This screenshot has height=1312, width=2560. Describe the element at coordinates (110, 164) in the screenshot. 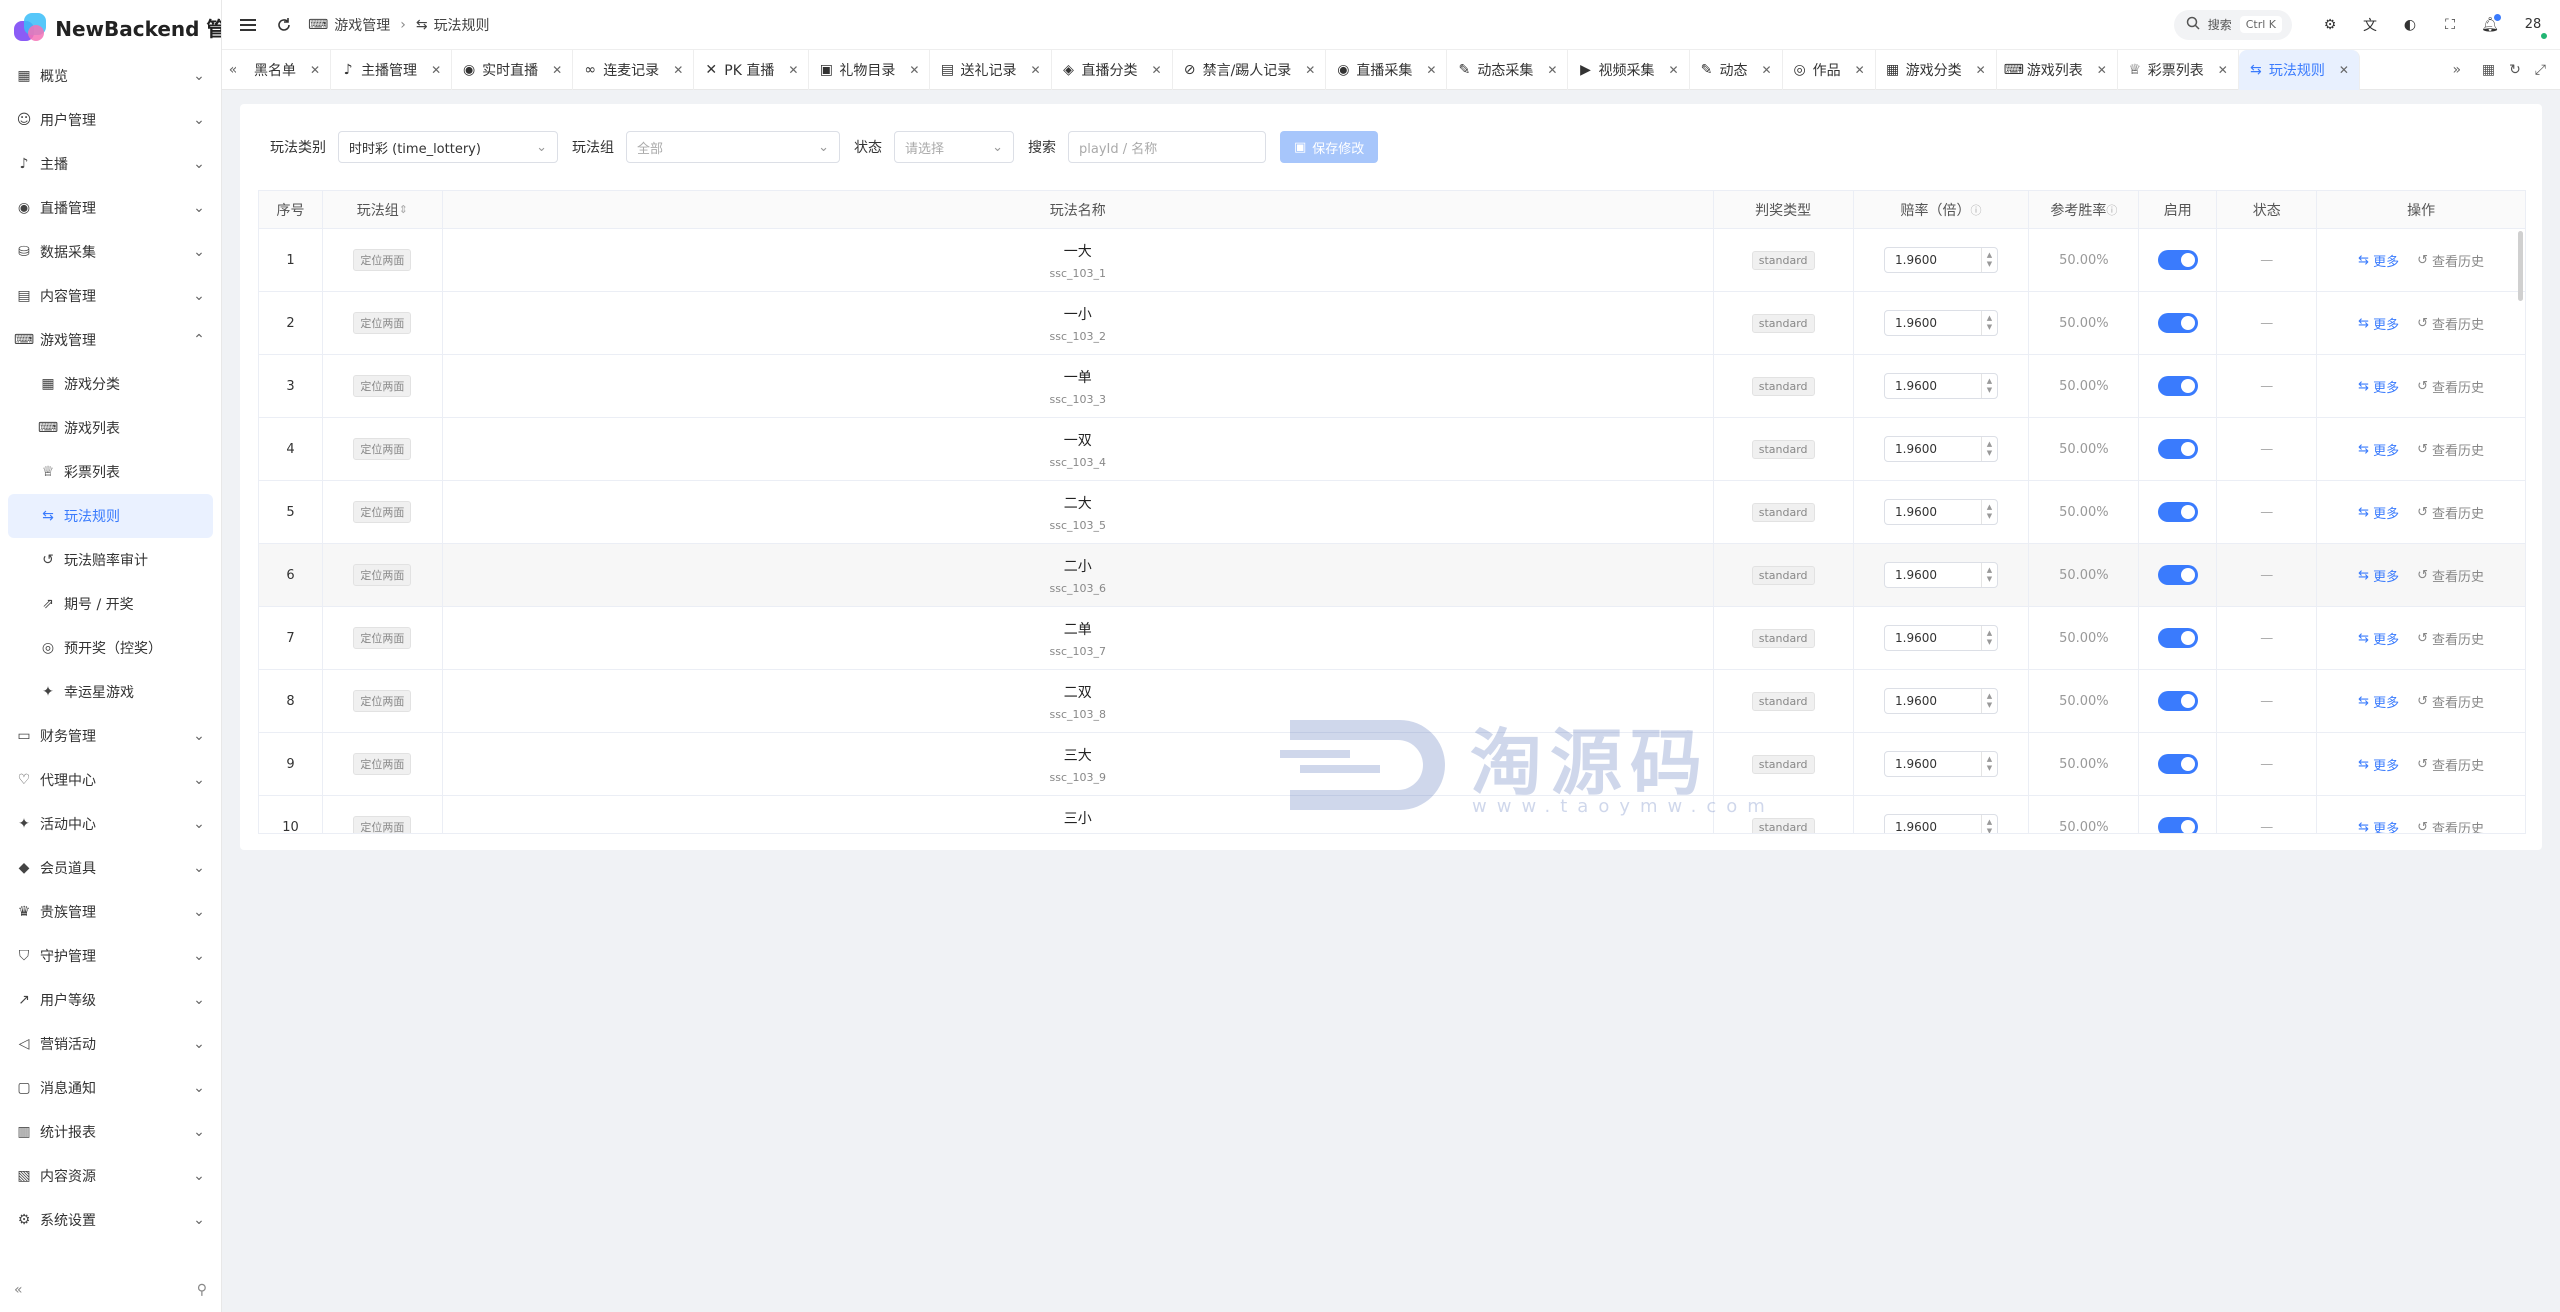

I see `sidebar-item-sidebar-items-2: ♪ 主播 ⌄` at that location.